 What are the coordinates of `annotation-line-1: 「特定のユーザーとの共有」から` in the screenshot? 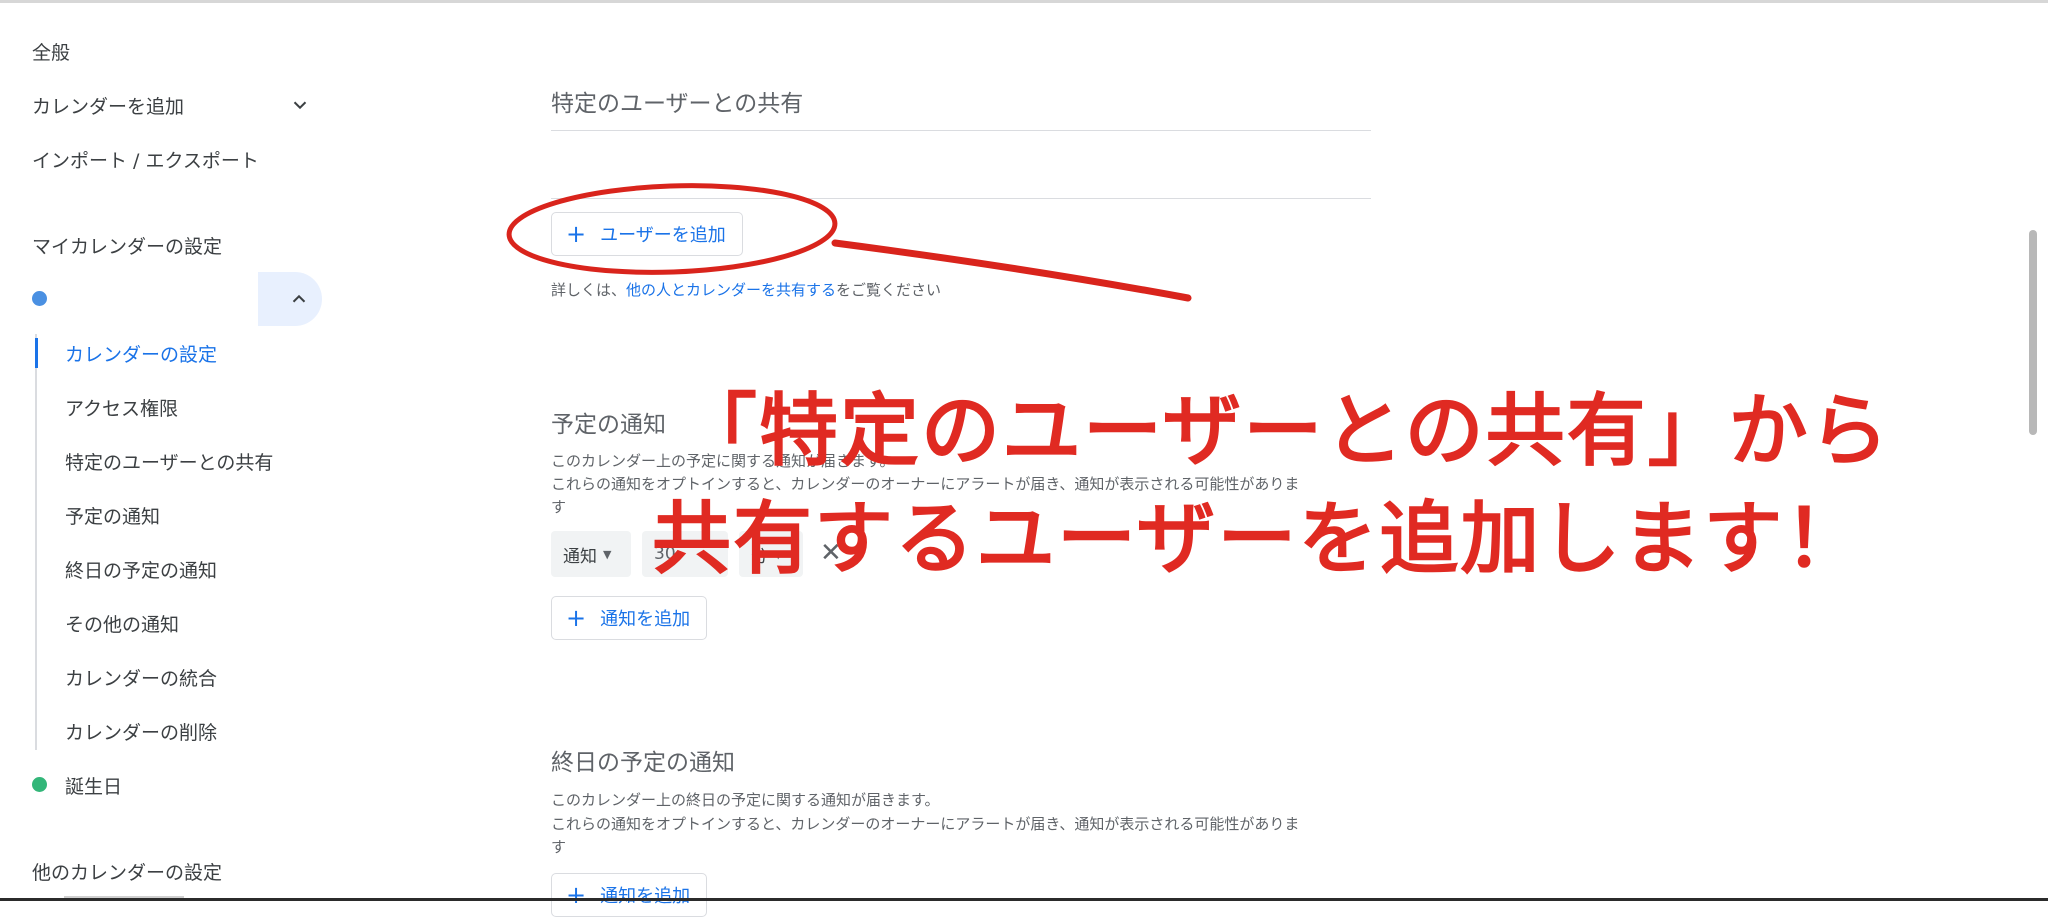 It's located at (1284, 431).